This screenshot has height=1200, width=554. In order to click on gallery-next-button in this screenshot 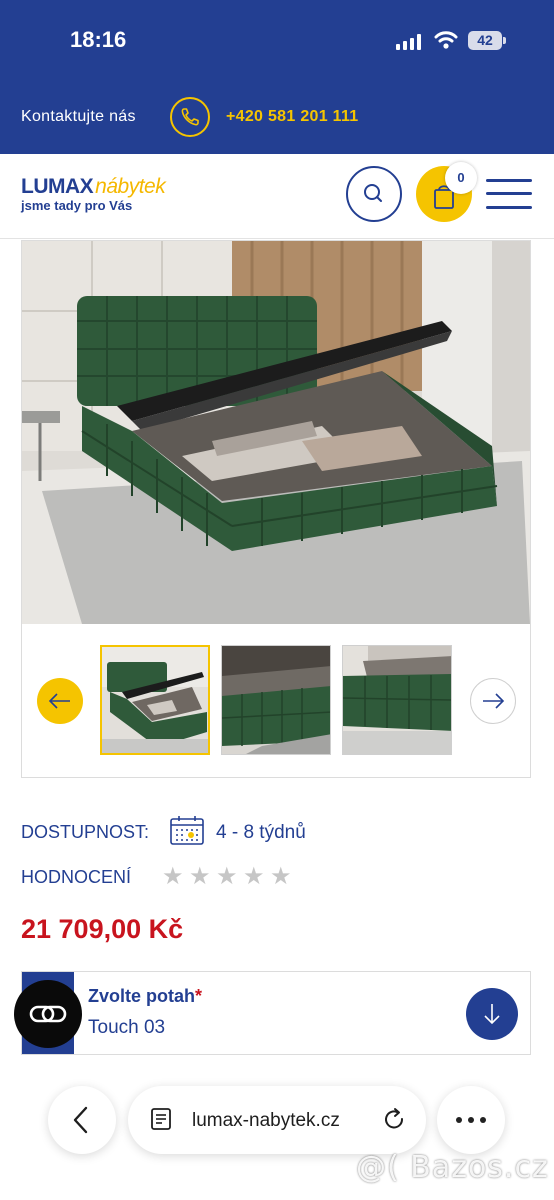, I will do `click(493, 701)`.